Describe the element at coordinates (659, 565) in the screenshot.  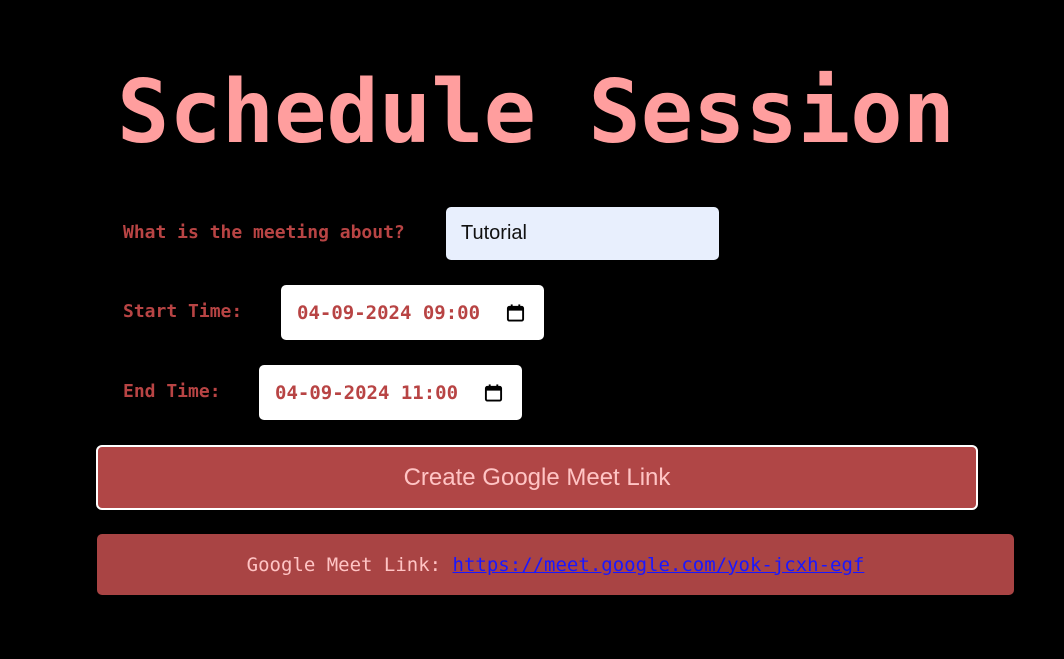
I see `meet-link: https://meet.google.com/yok-jcxh-egf` at that location.